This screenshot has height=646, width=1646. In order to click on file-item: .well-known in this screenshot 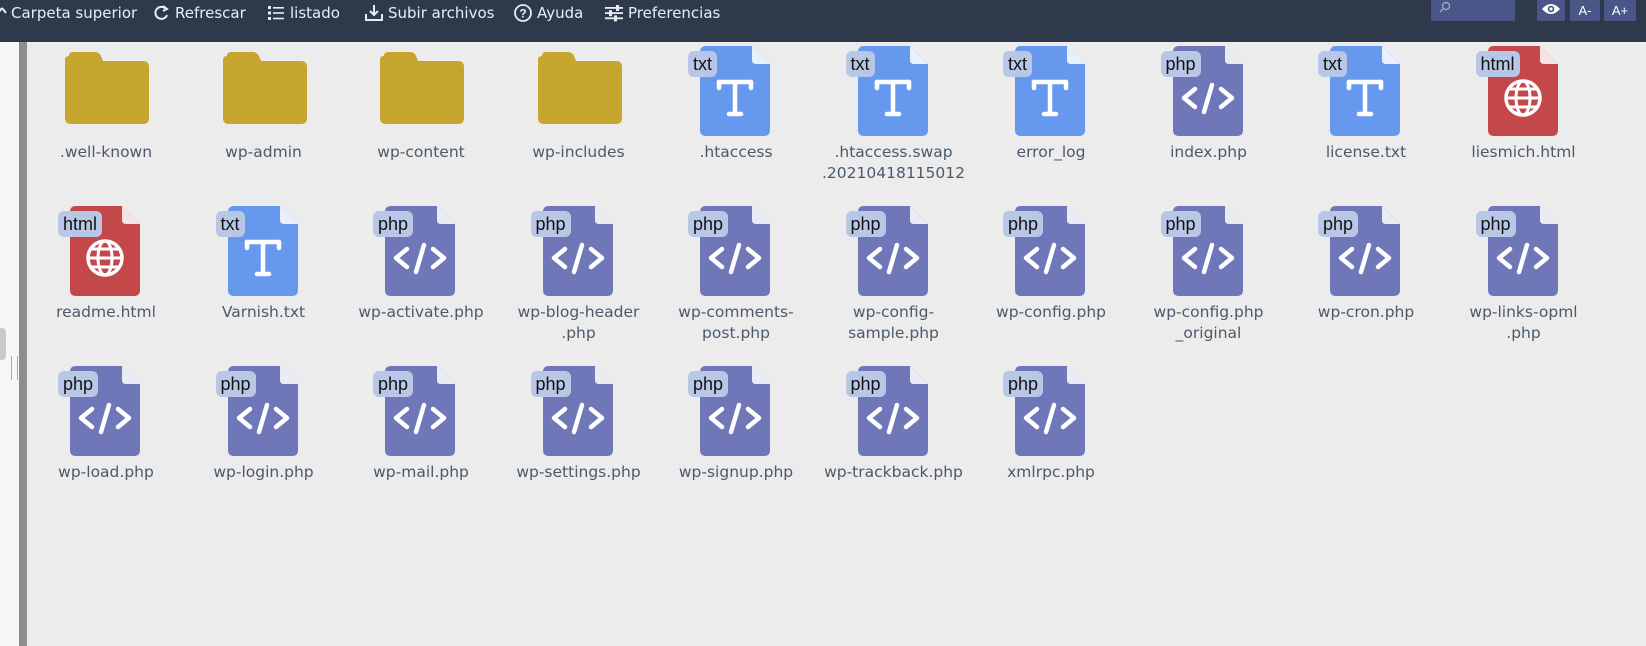, I will do `click(106, 102)`.